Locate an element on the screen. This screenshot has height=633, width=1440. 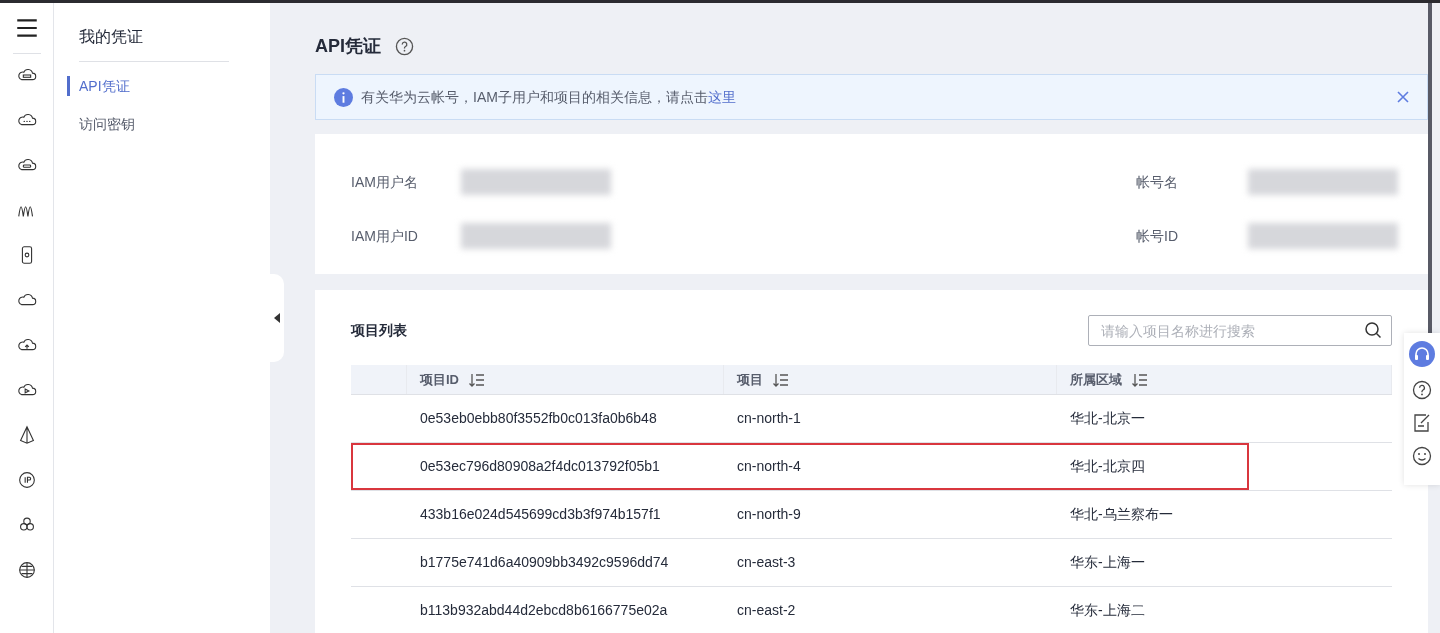
field-label: IAM用户ID is located at coordinates (385, 236).